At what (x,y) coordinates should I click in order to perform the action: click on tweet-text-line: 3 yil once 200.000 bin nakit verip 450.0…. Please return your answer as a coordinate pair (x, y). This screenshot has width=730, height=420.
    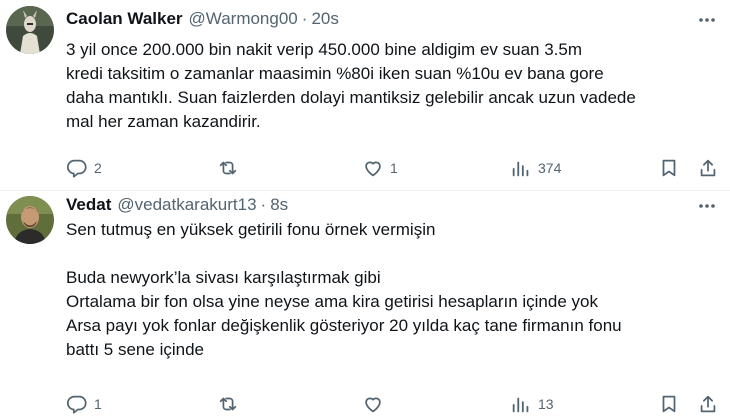
    Looking at the image, I should click on (324, 49).